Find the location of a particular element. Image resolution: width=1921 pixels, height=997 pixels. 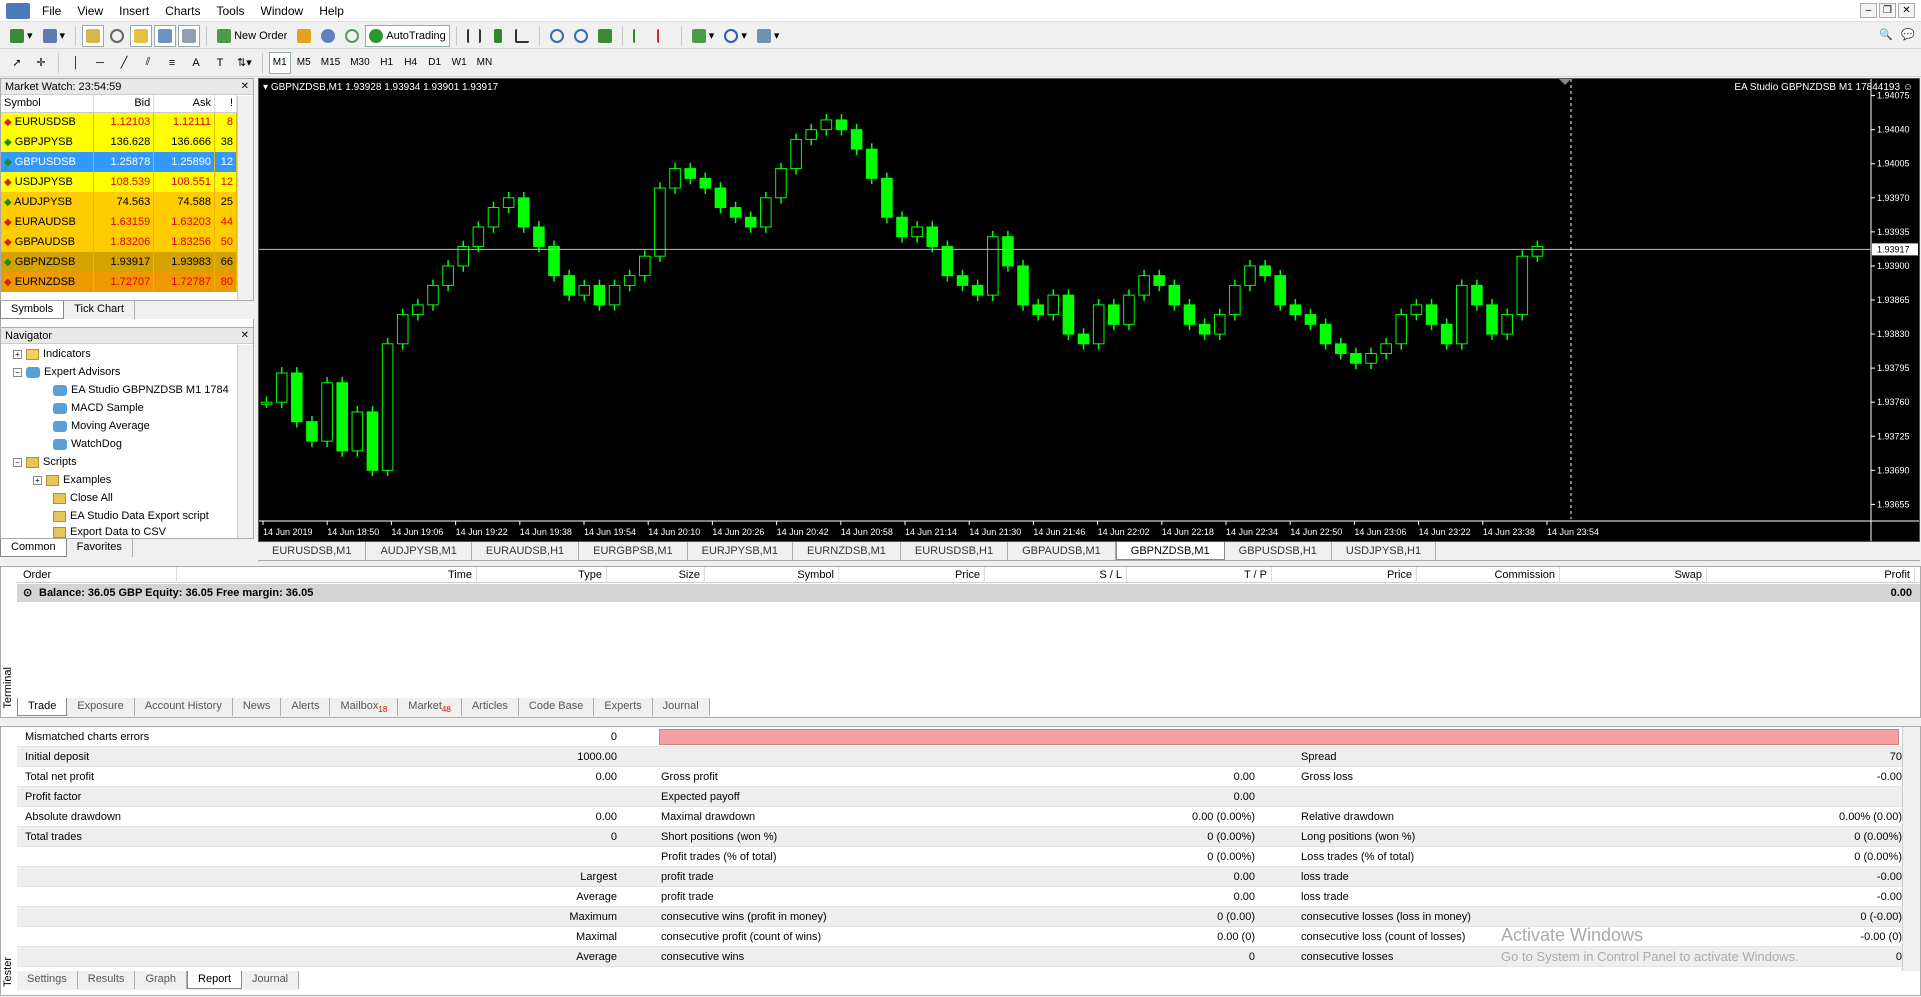

report-scrollbar is located at coordinates (1911, 849).